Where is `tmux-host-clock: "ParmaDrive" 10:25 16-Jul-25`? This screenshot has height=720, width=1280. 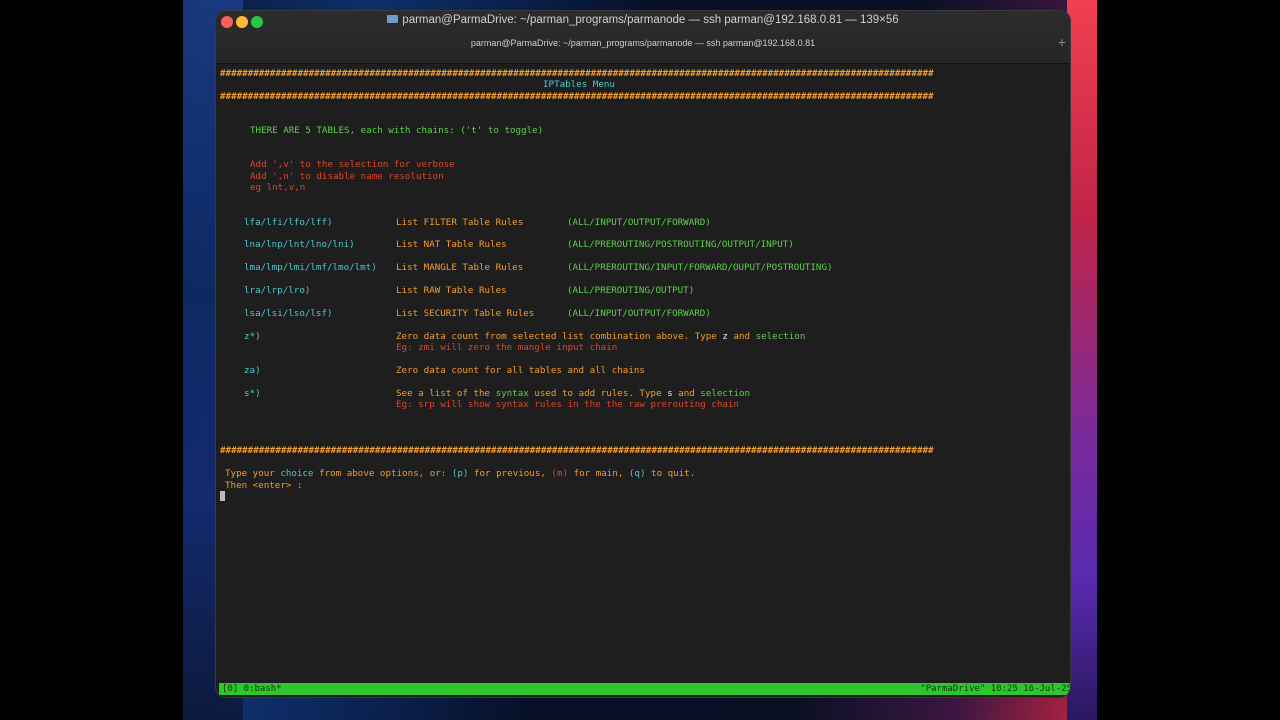 tmux-host-clock: "ParmaDrive" 10:25 16-Jul-25 is located at coordinates (995, 689).